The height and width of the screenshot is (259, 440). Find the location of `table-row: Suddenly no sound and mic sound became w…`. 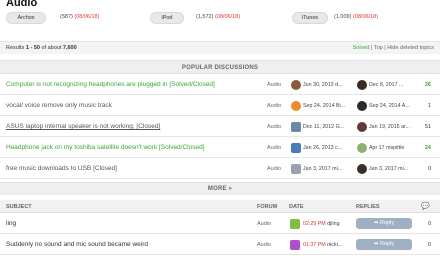

table-row: Suddenly no sound and mic sound became w… is located at coordinates (220, 245).